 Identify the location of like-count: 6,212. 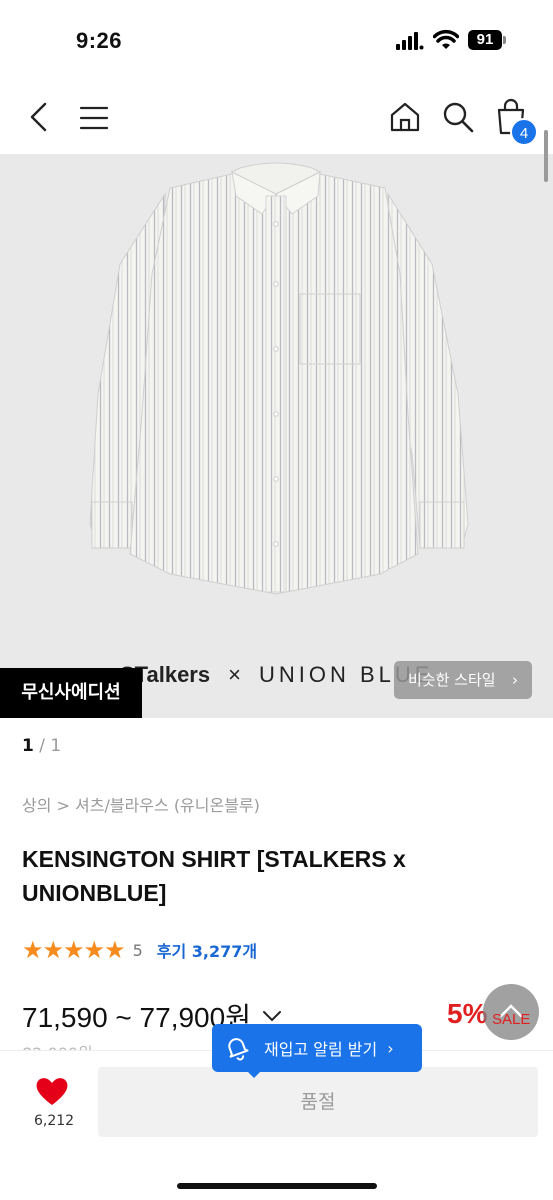
(54, 1121).